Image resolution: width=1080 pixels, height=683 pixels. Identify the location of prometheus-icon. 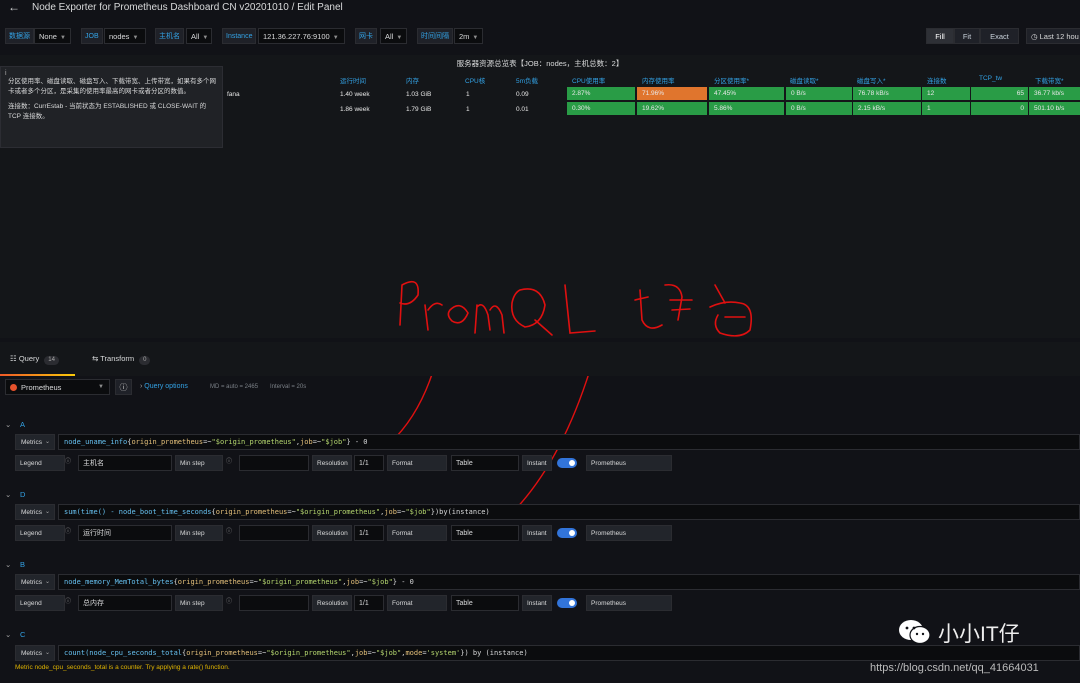
(13, 387).